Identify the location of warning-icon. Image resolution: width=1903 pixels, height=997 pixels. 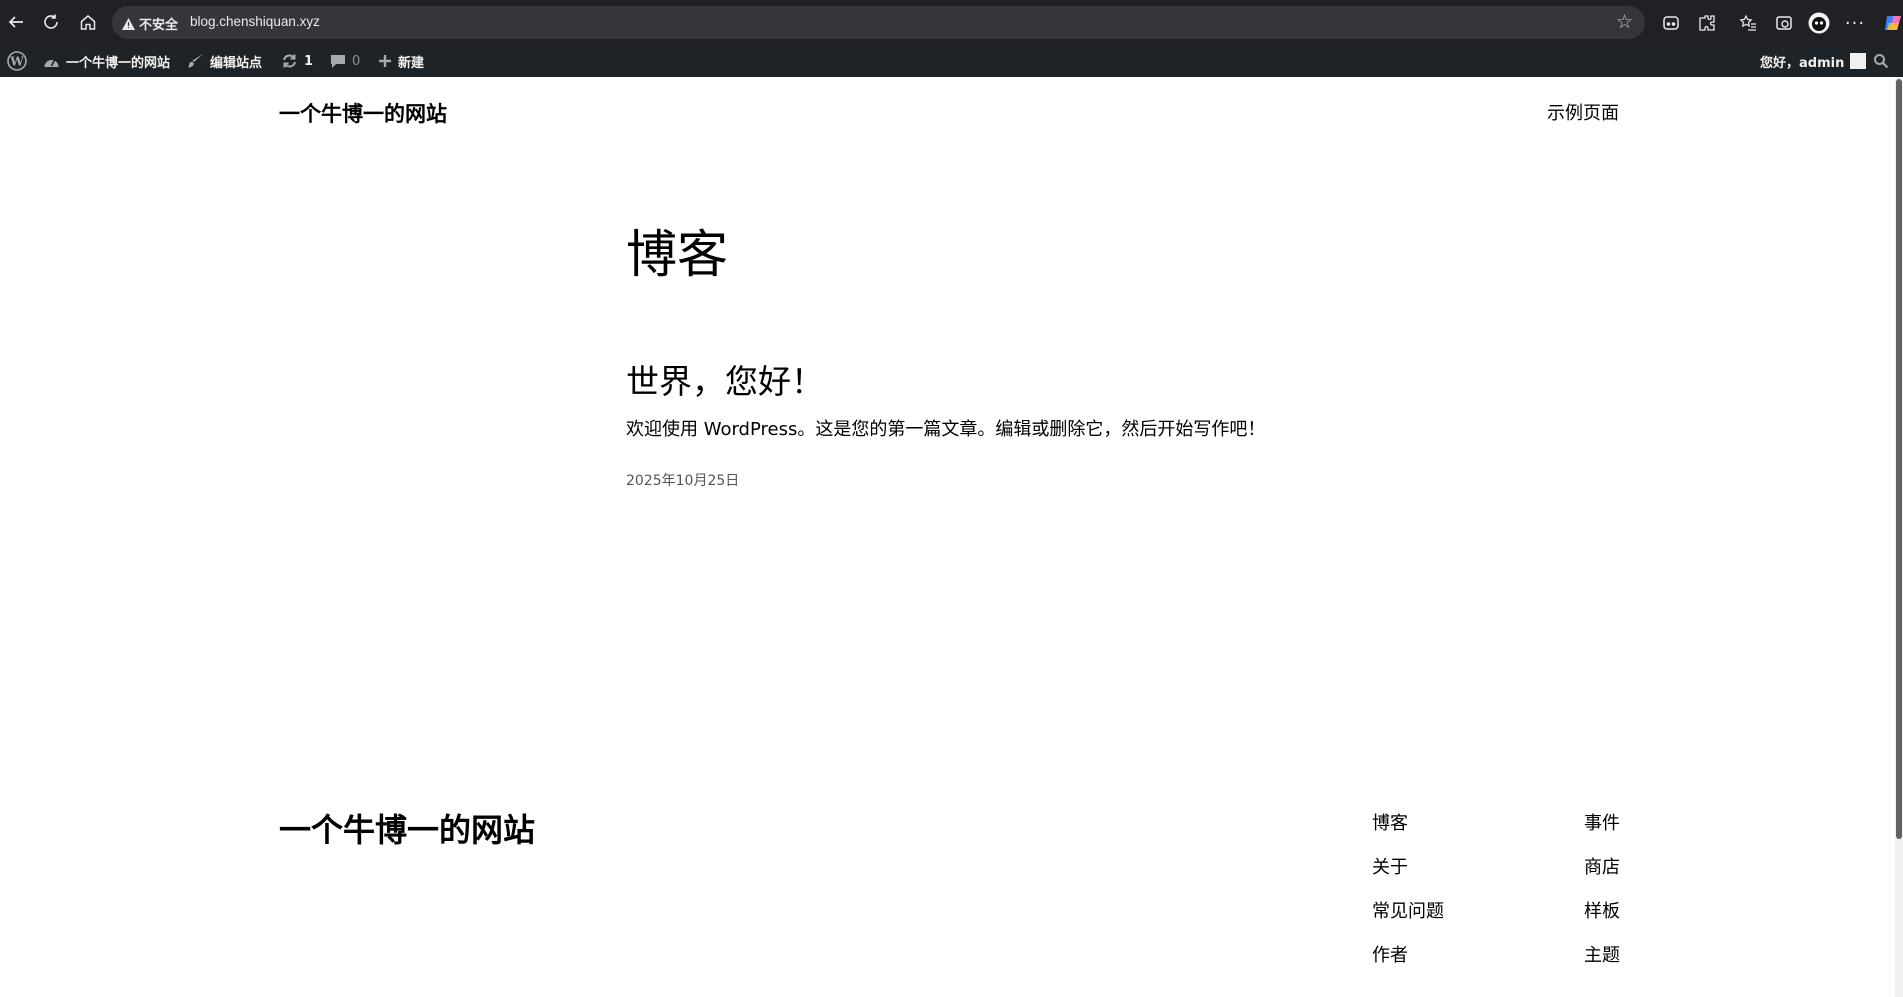
(128, 23).